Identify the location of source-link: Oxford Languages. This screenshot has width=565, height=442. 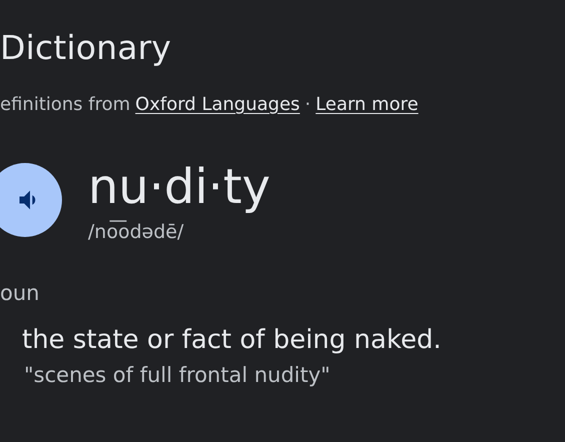
(217, 104).